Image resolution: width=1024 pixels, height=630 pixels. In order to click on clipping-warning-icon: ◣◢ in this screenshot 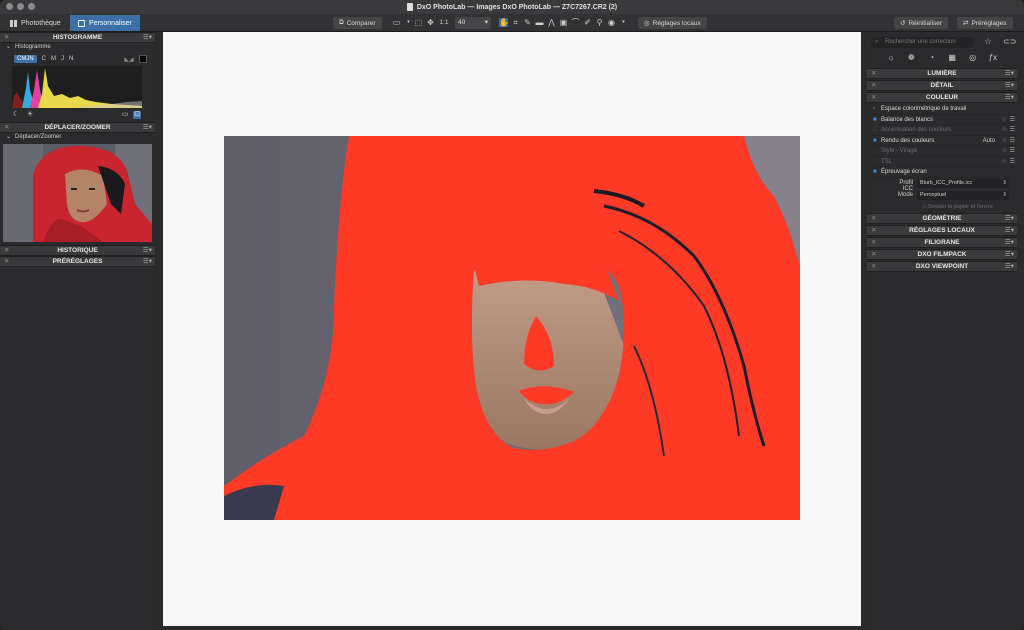, I will do `click(128, 59)`.